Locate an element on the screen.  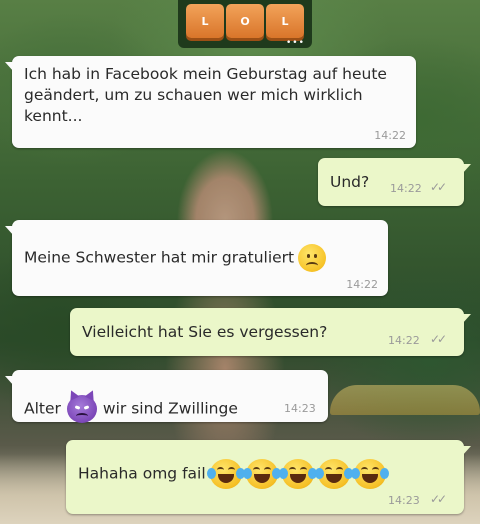
message-content: Hahaha omg fail is located at coordinates (233, 474).